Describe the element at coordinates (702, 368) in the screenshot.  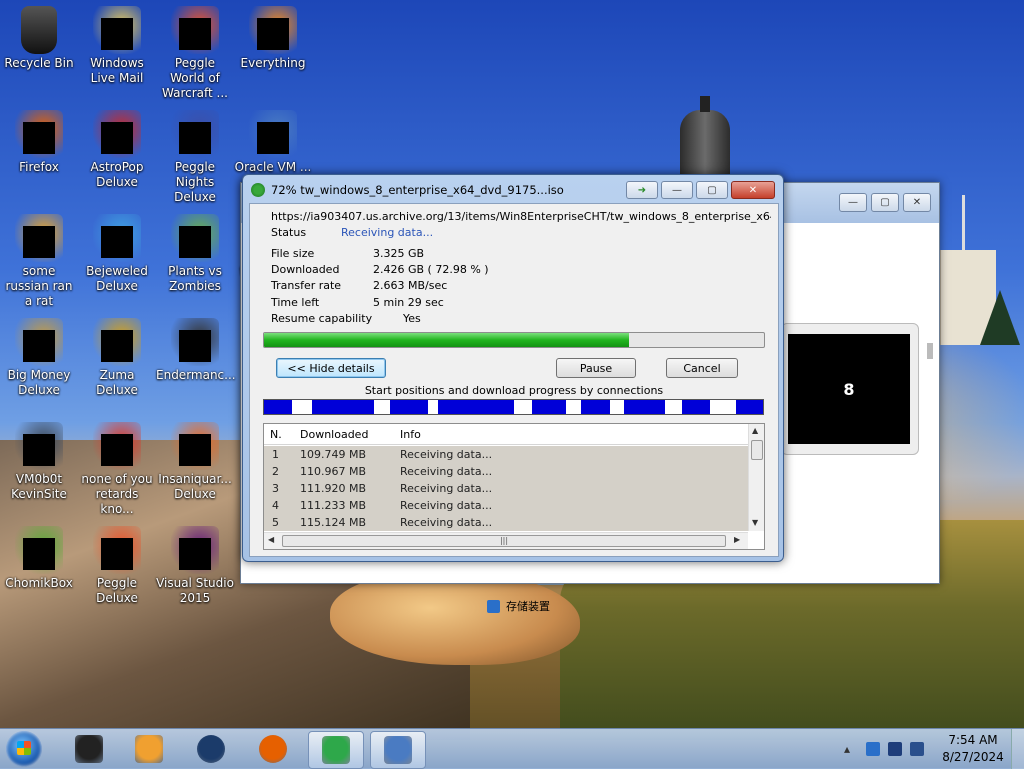
I see `cancel-button: Cancel` at that location.